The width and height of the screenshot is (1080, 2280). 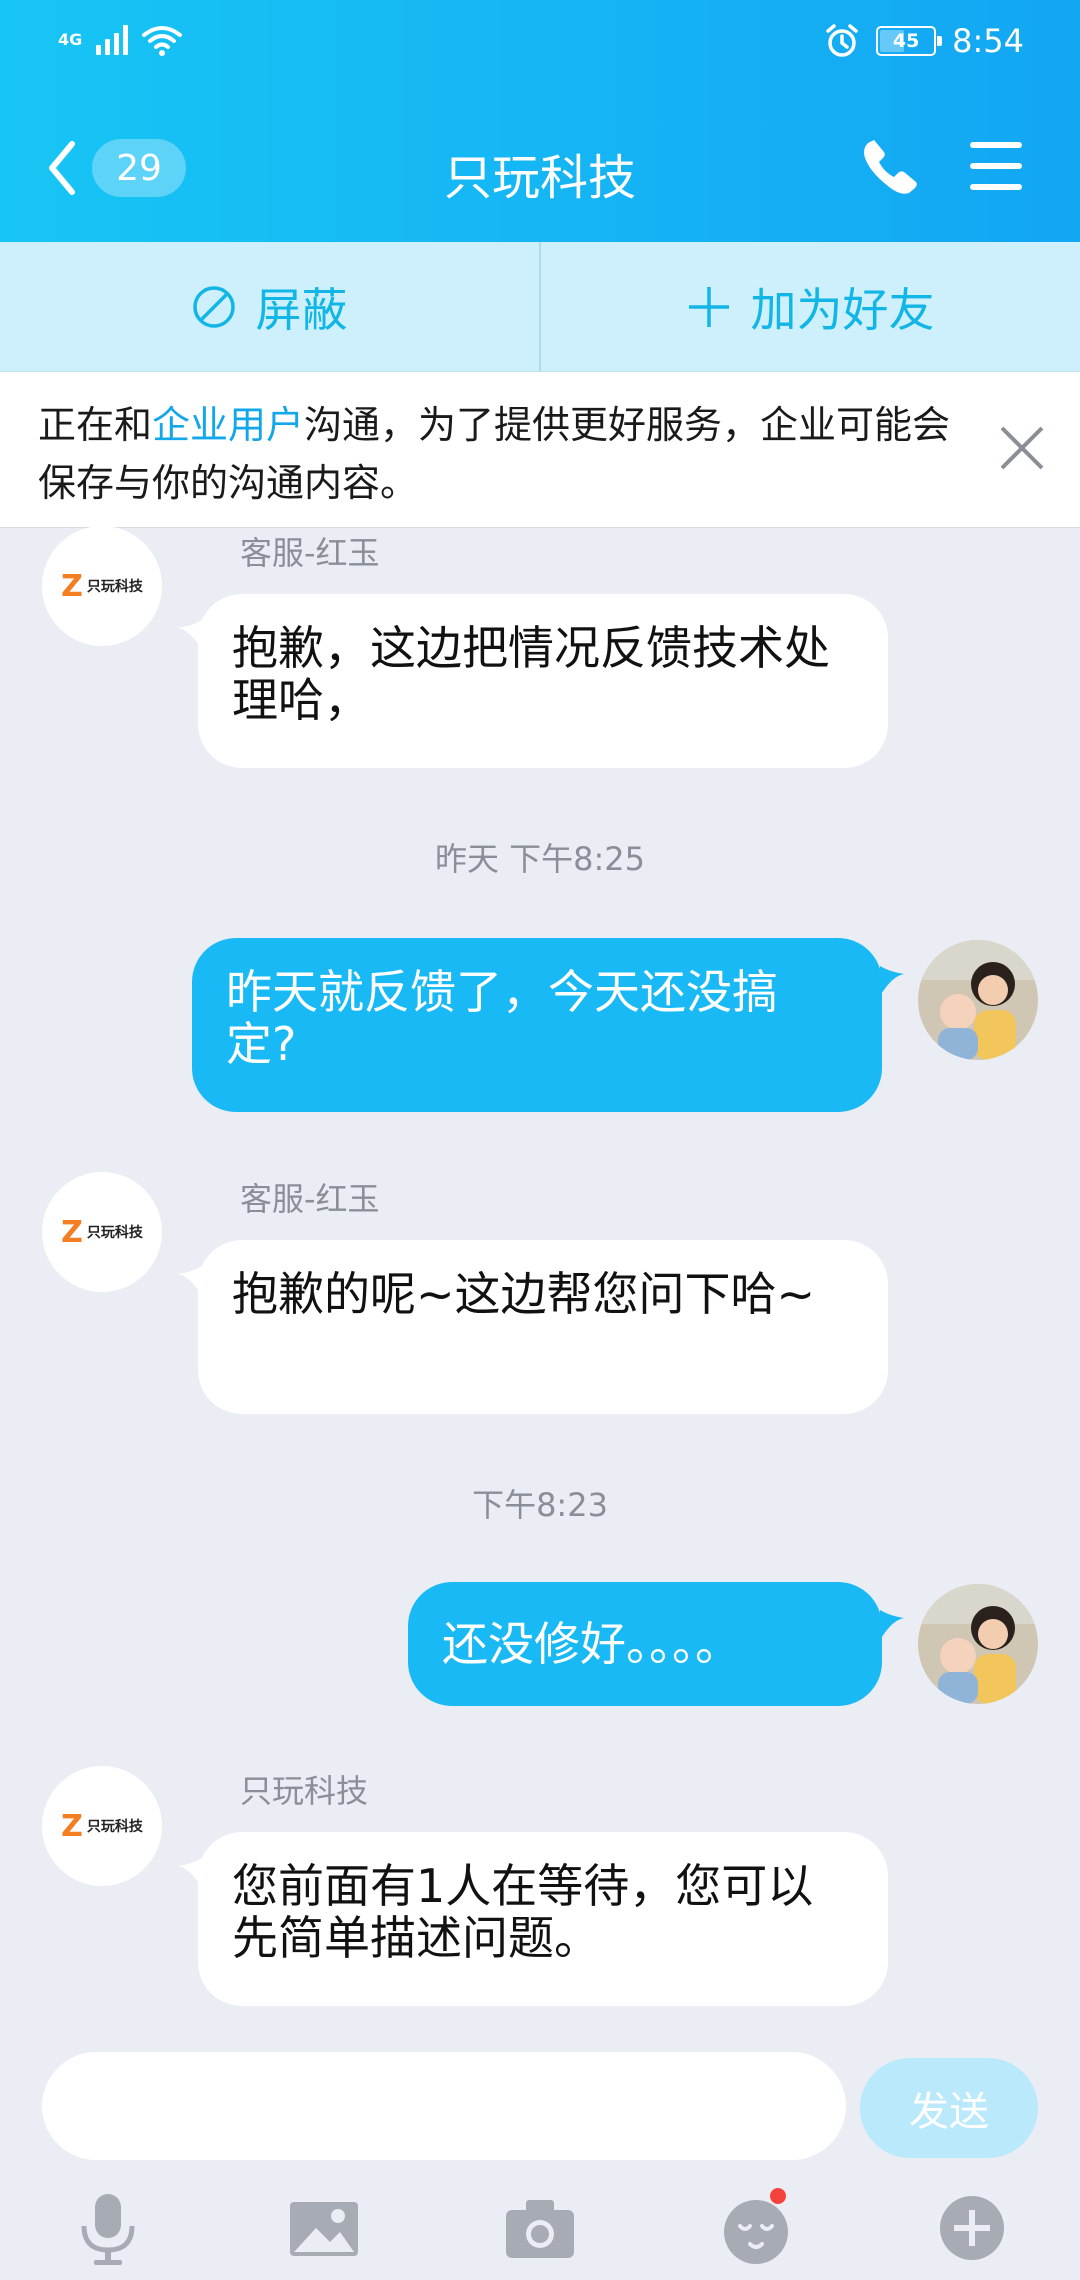 What do you see at coordinates (540, 46) in the screenshot?
I see `status-bar: 4G 45 8:54` at bounding box center [540, 46].